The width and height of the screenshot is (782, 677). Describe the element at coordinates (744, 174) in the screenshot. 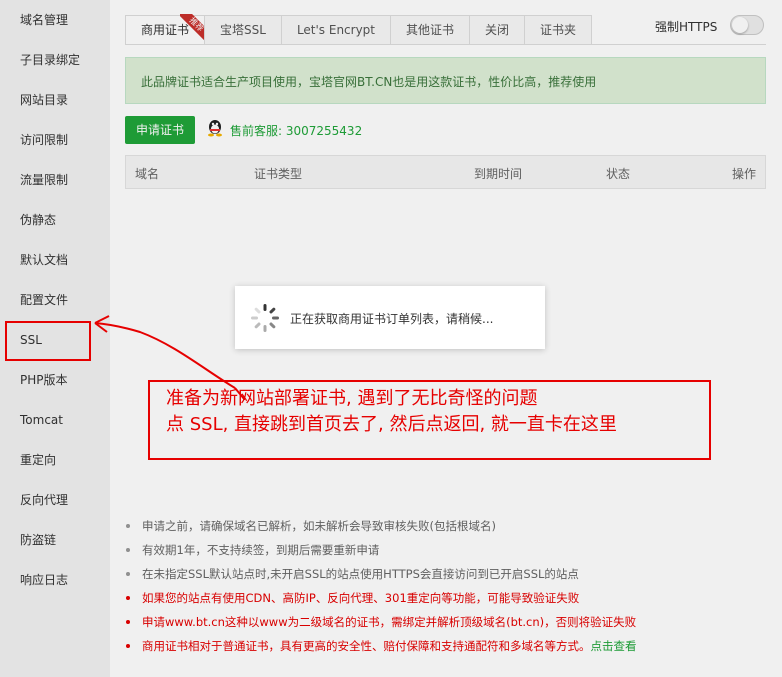

I see `col-actions: 操作` at that location.